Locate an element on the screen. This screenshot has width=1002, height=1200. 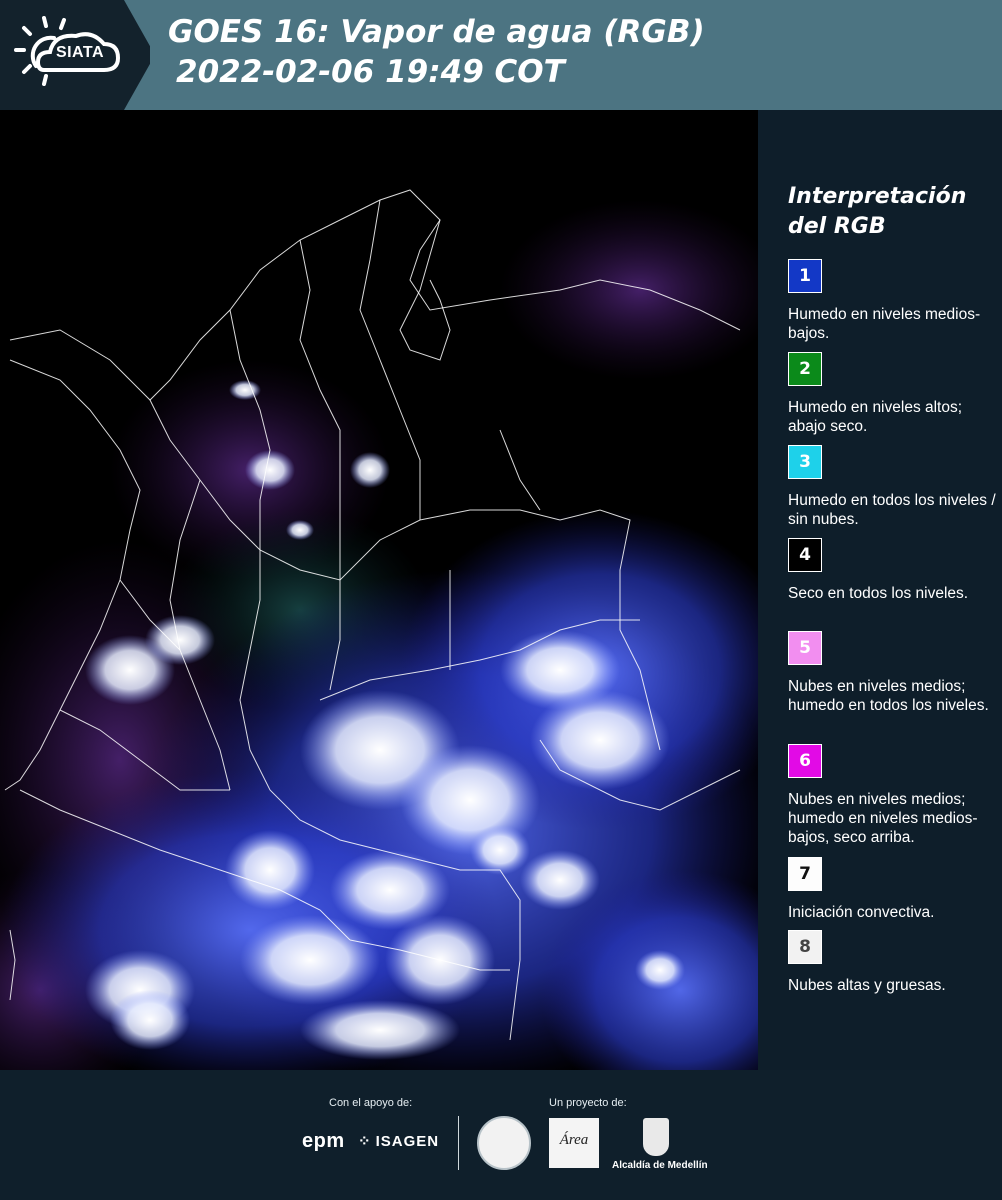
legend-swatch: 5 is located at coordinates (805, 648).